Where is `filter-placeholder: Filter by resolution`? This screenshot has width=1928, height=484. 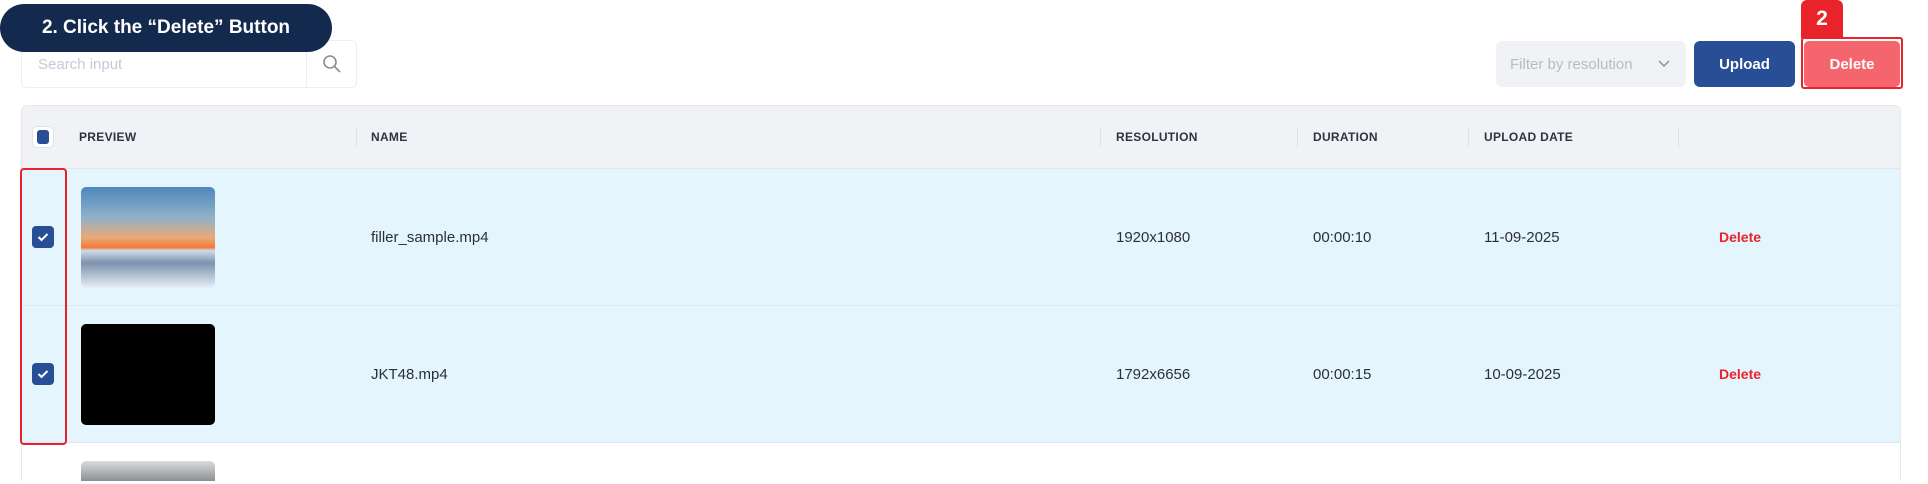 filter-placeholder: Filter by resolution is located at coordinates (1571, 64).